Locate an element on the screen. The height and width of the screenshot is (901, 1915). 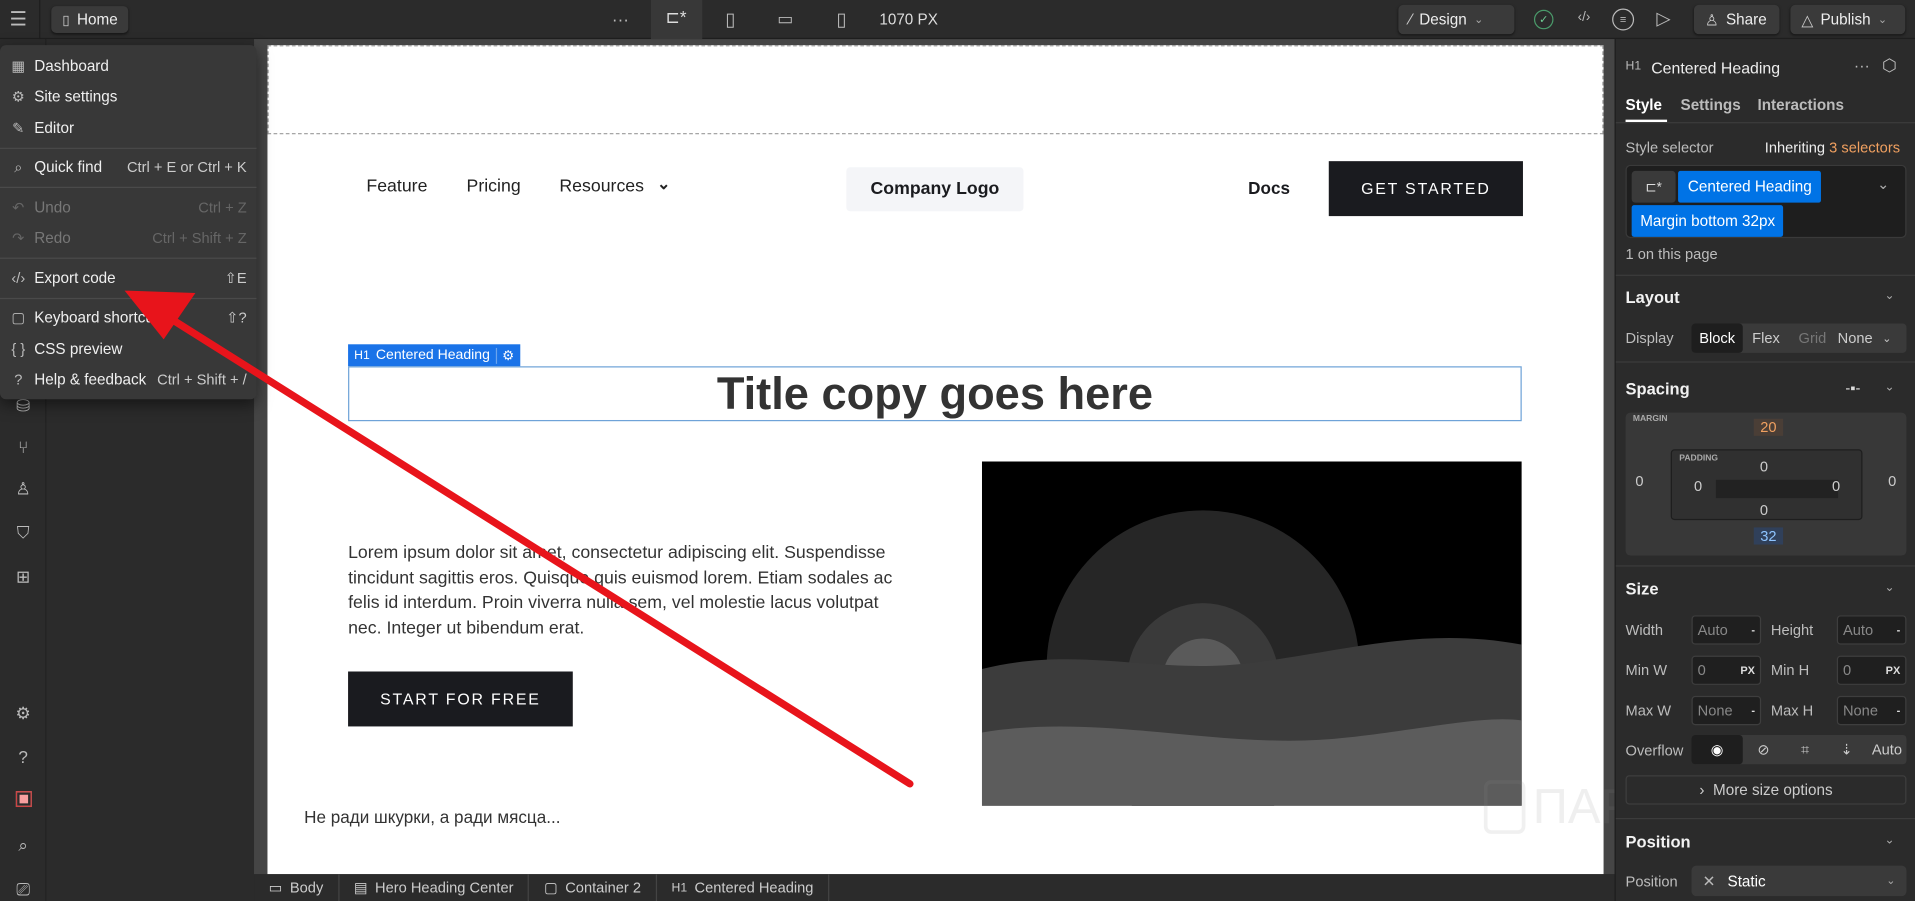
height-input: Auto - is located at coordinates (1871, 630).